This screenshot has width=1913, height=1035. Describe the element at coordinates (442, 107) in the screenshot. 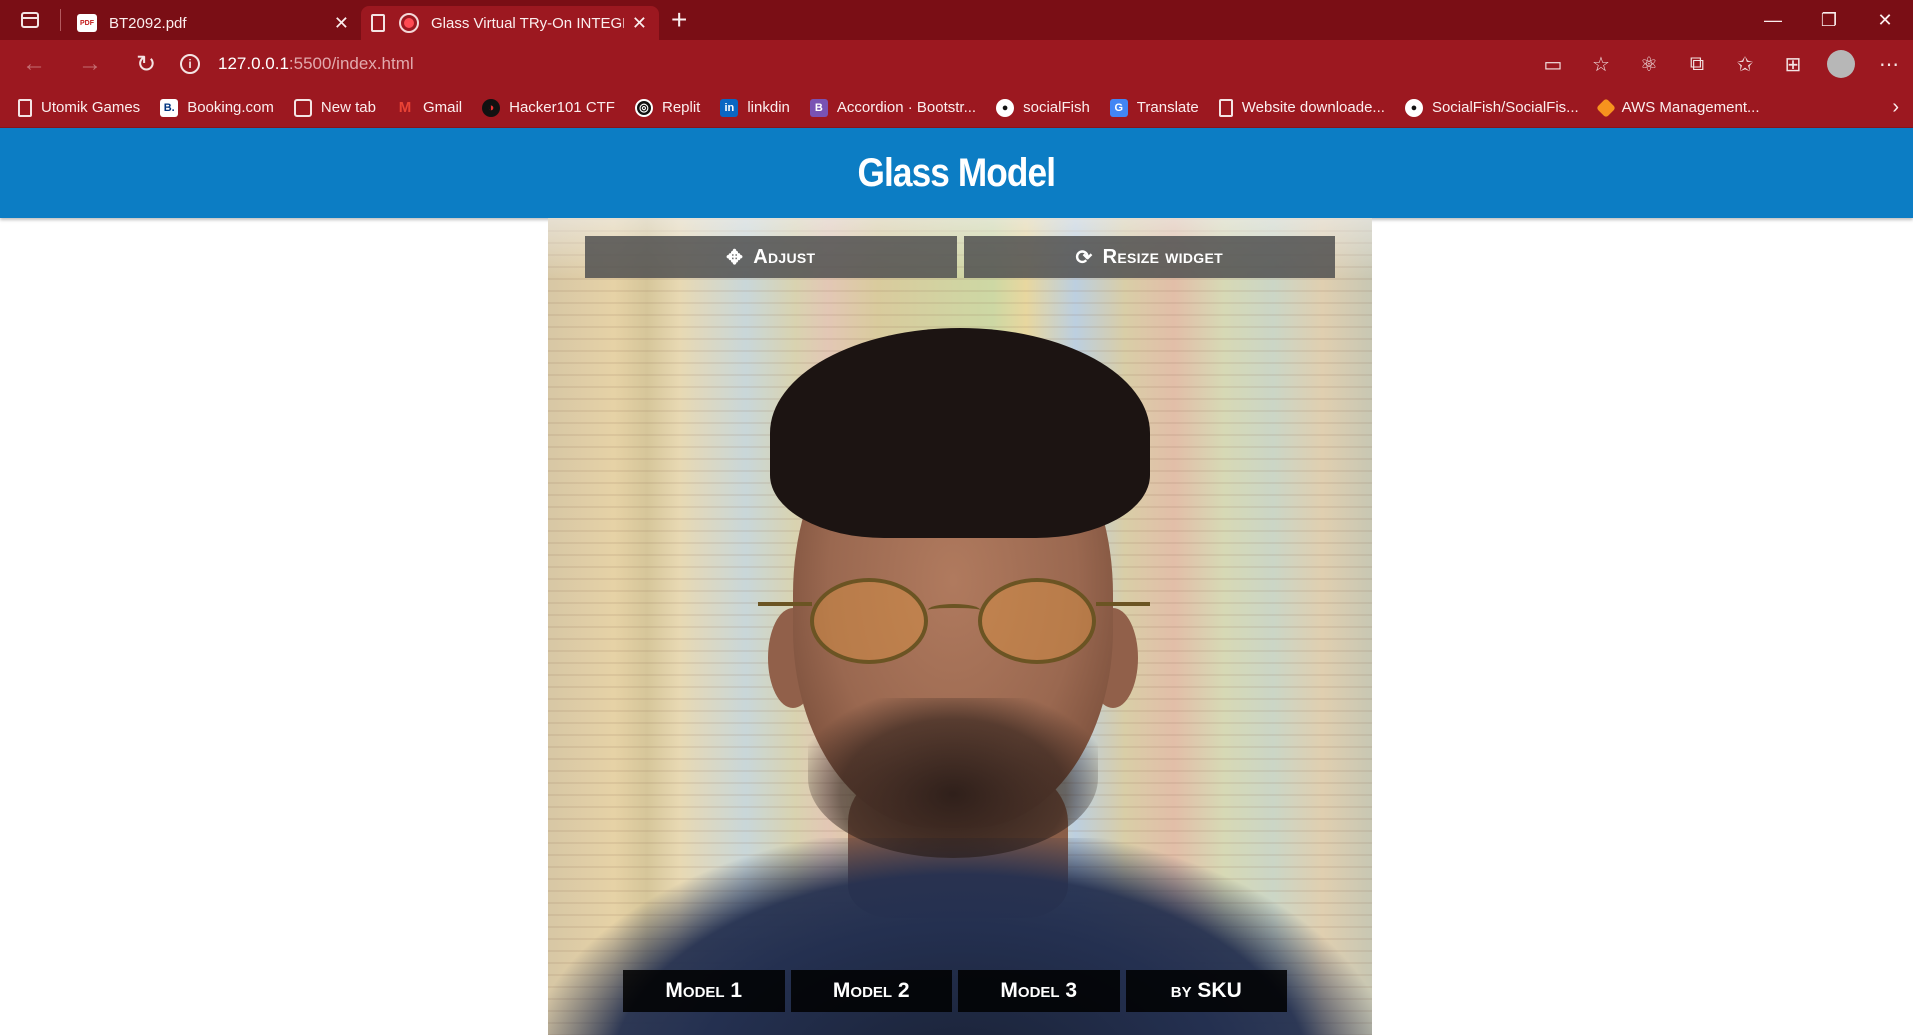

I see `bookmark-label: Gmail` at that location.